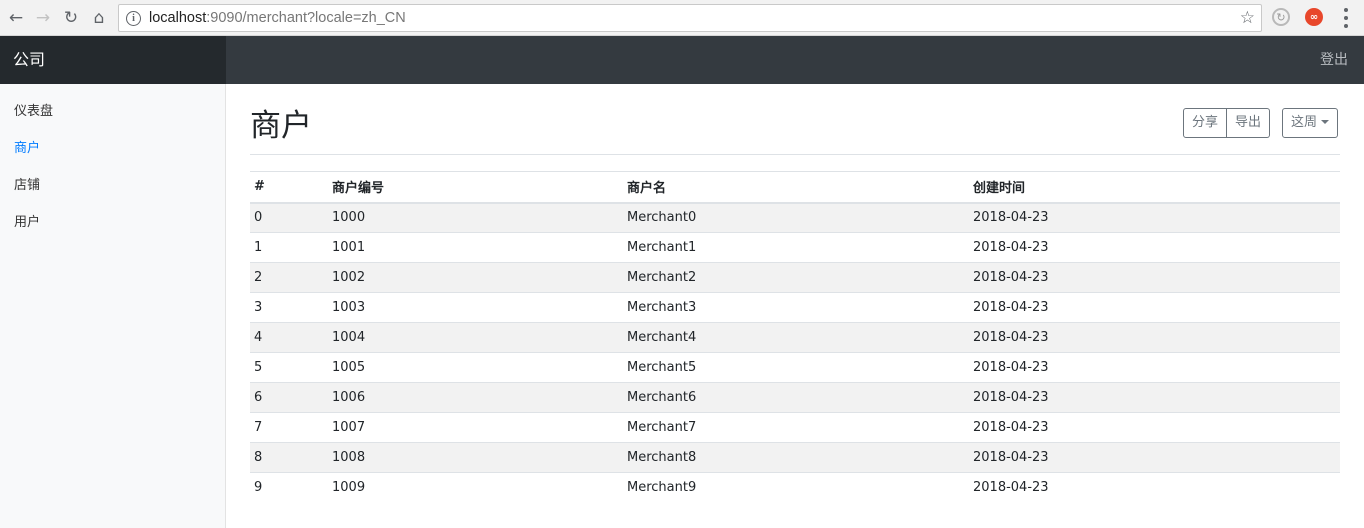 The image size is (1364, 528). I want to click on cell-merchant-id: 1001, so click(475, 247).